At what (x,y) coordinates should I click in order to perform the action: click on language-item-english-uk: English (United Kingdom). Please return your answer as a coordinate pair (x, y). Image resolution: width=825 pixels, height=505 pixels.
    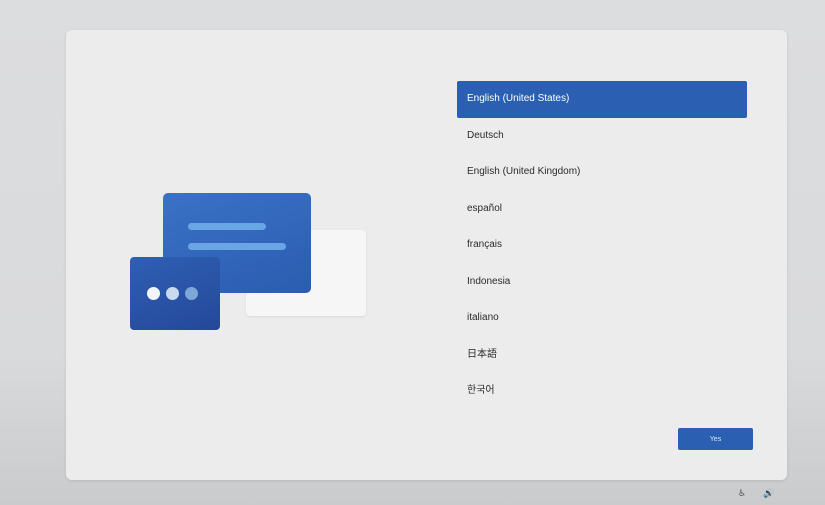
    Looking at the image, I should click on (602, 172).